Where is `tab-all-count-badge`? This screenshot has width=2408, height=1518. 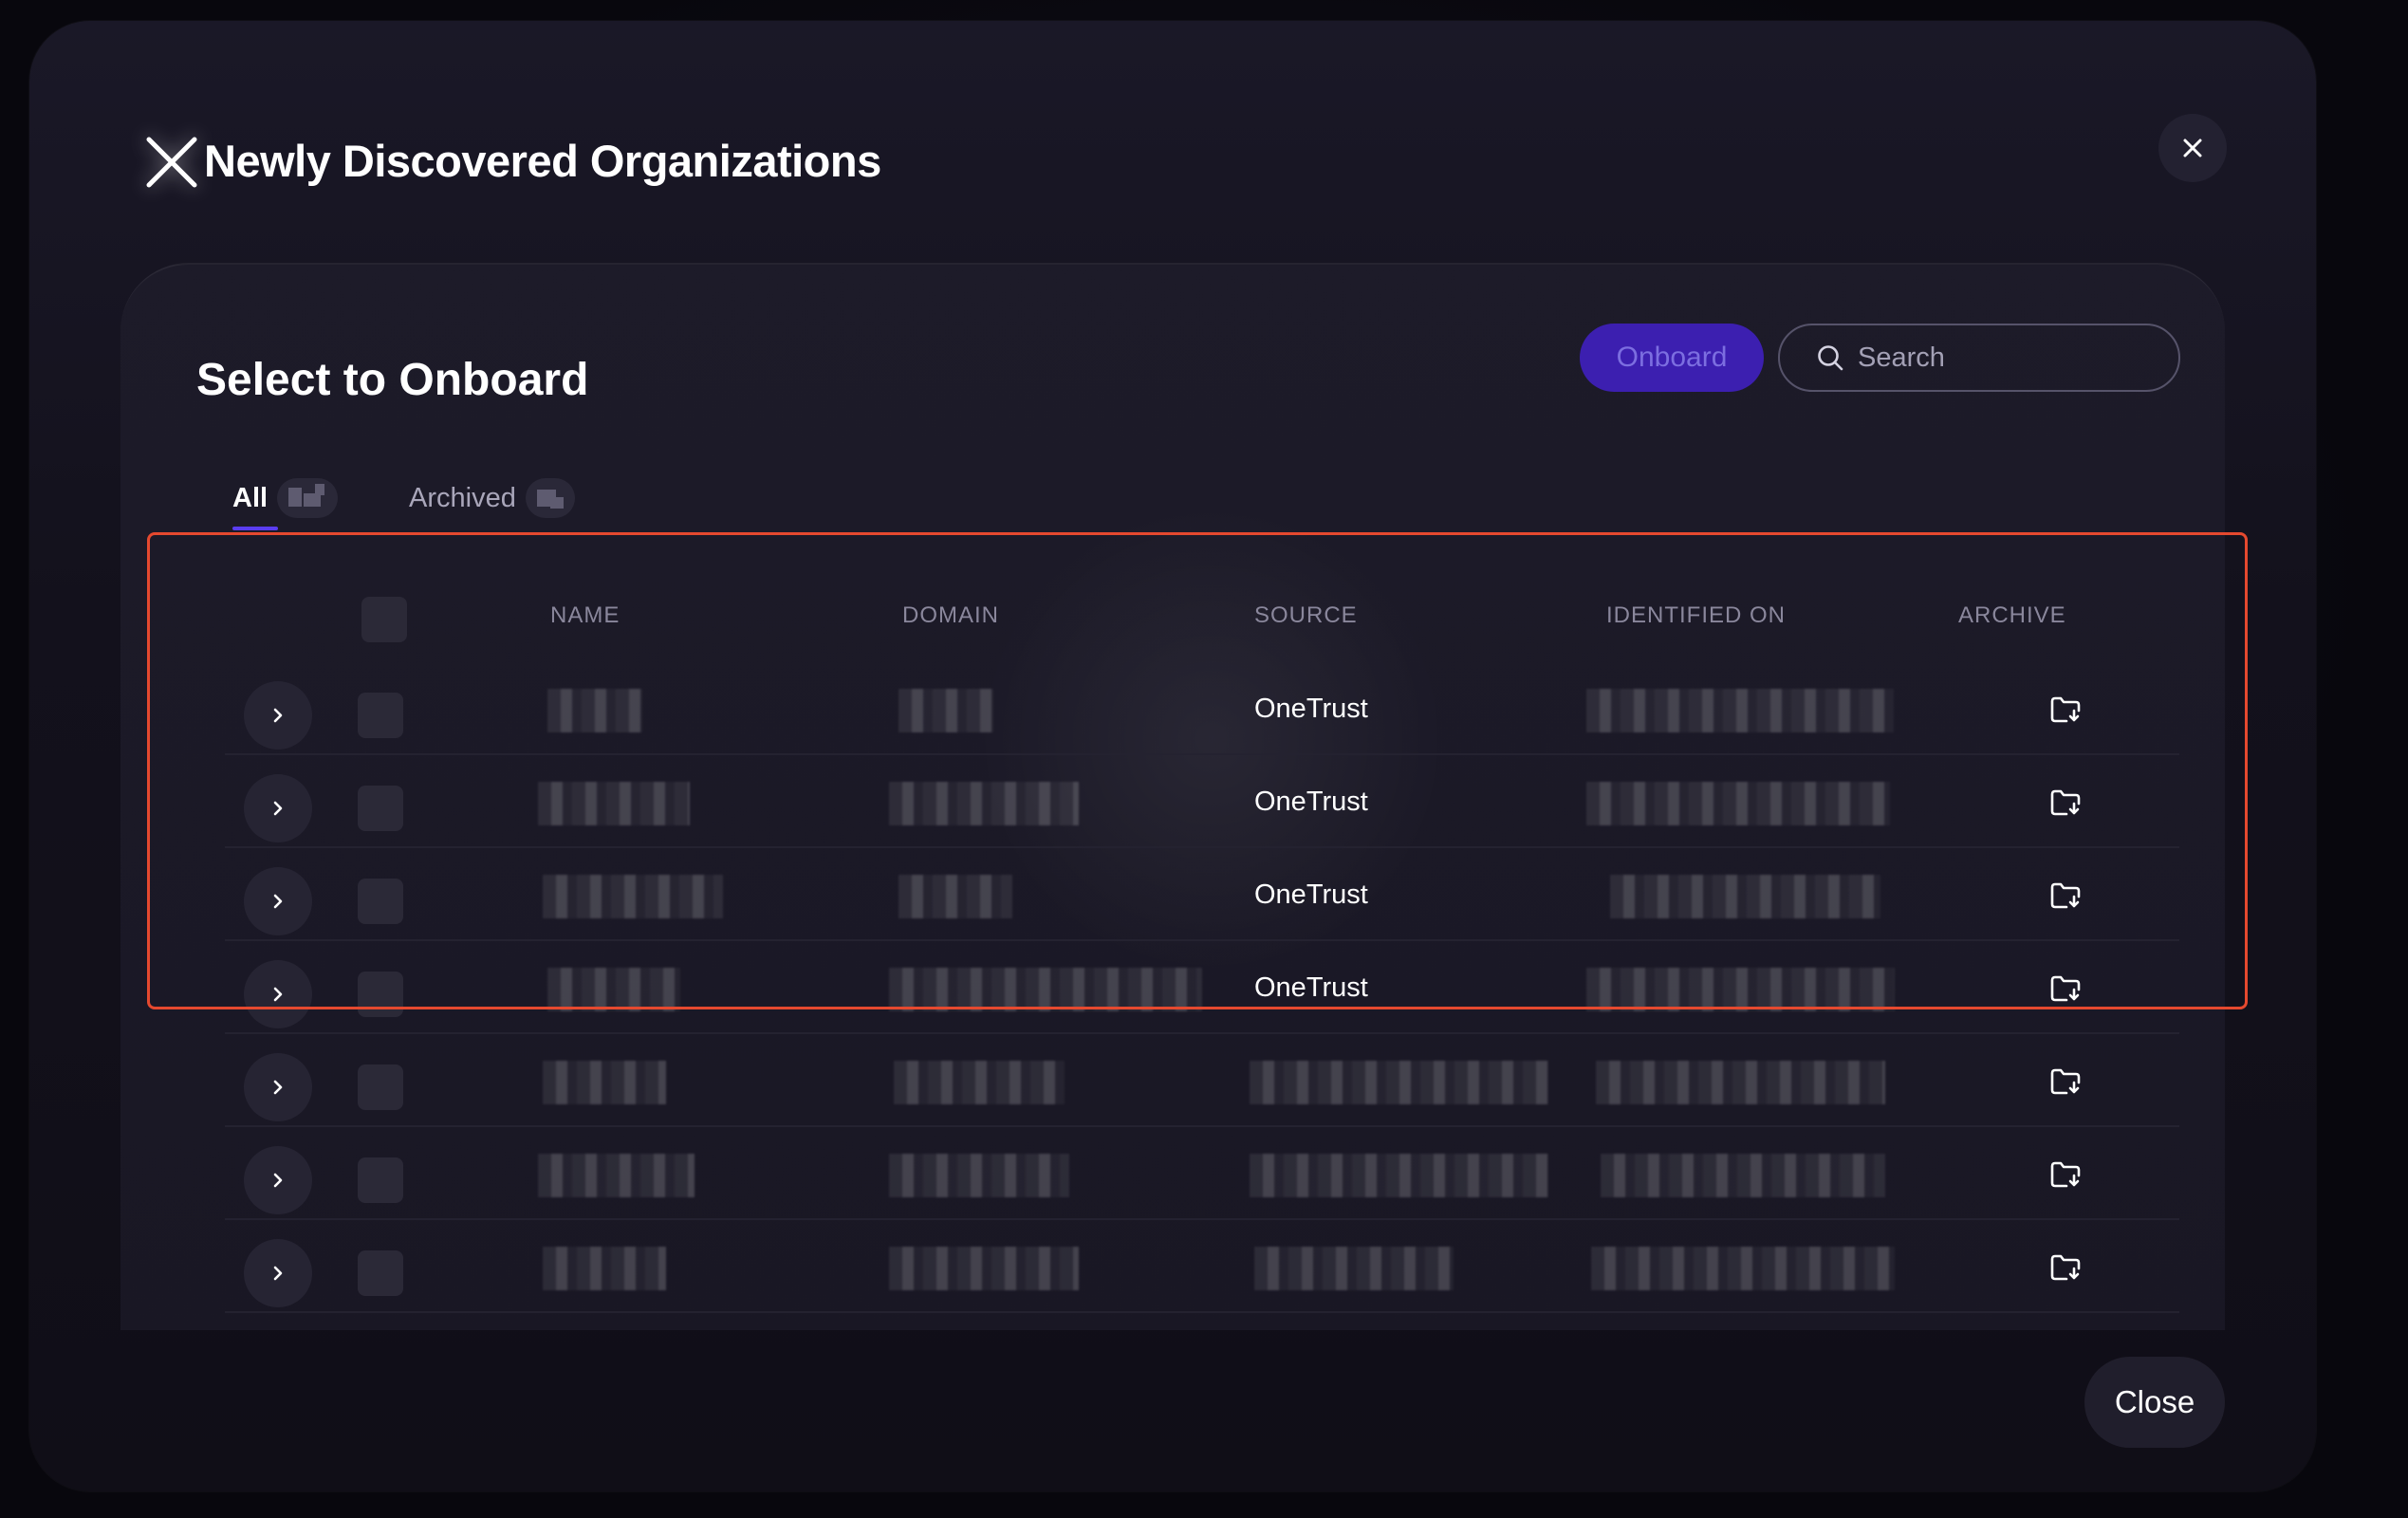 tab-all-count-badge is located at coordinates (308, 498).